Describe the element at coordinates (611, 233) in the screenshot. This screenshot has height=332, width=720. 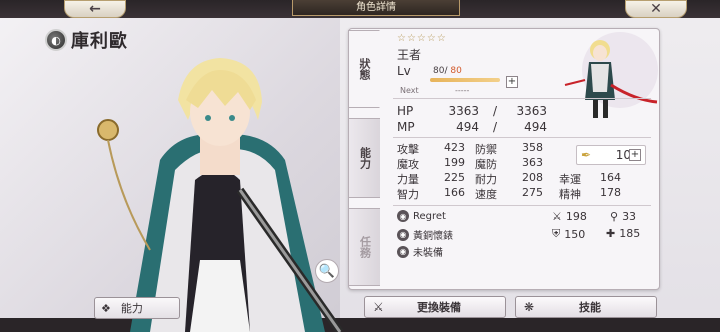
I see `armor-icon: ✚` at that location.